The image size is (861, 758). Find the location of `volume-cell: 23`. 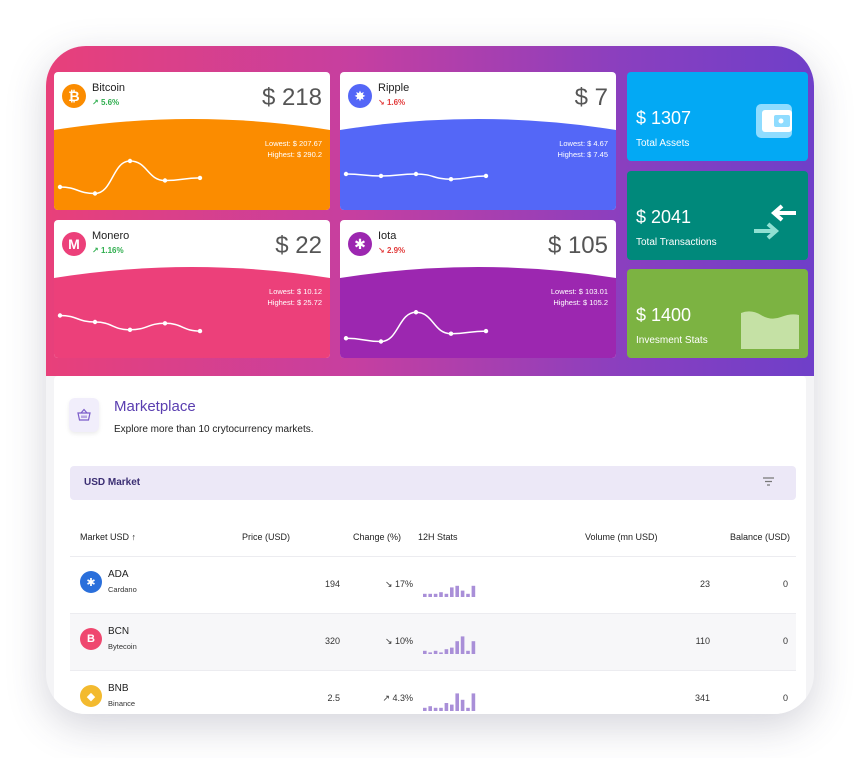

volume-cell: 23 is located at coordinates (704, 584).